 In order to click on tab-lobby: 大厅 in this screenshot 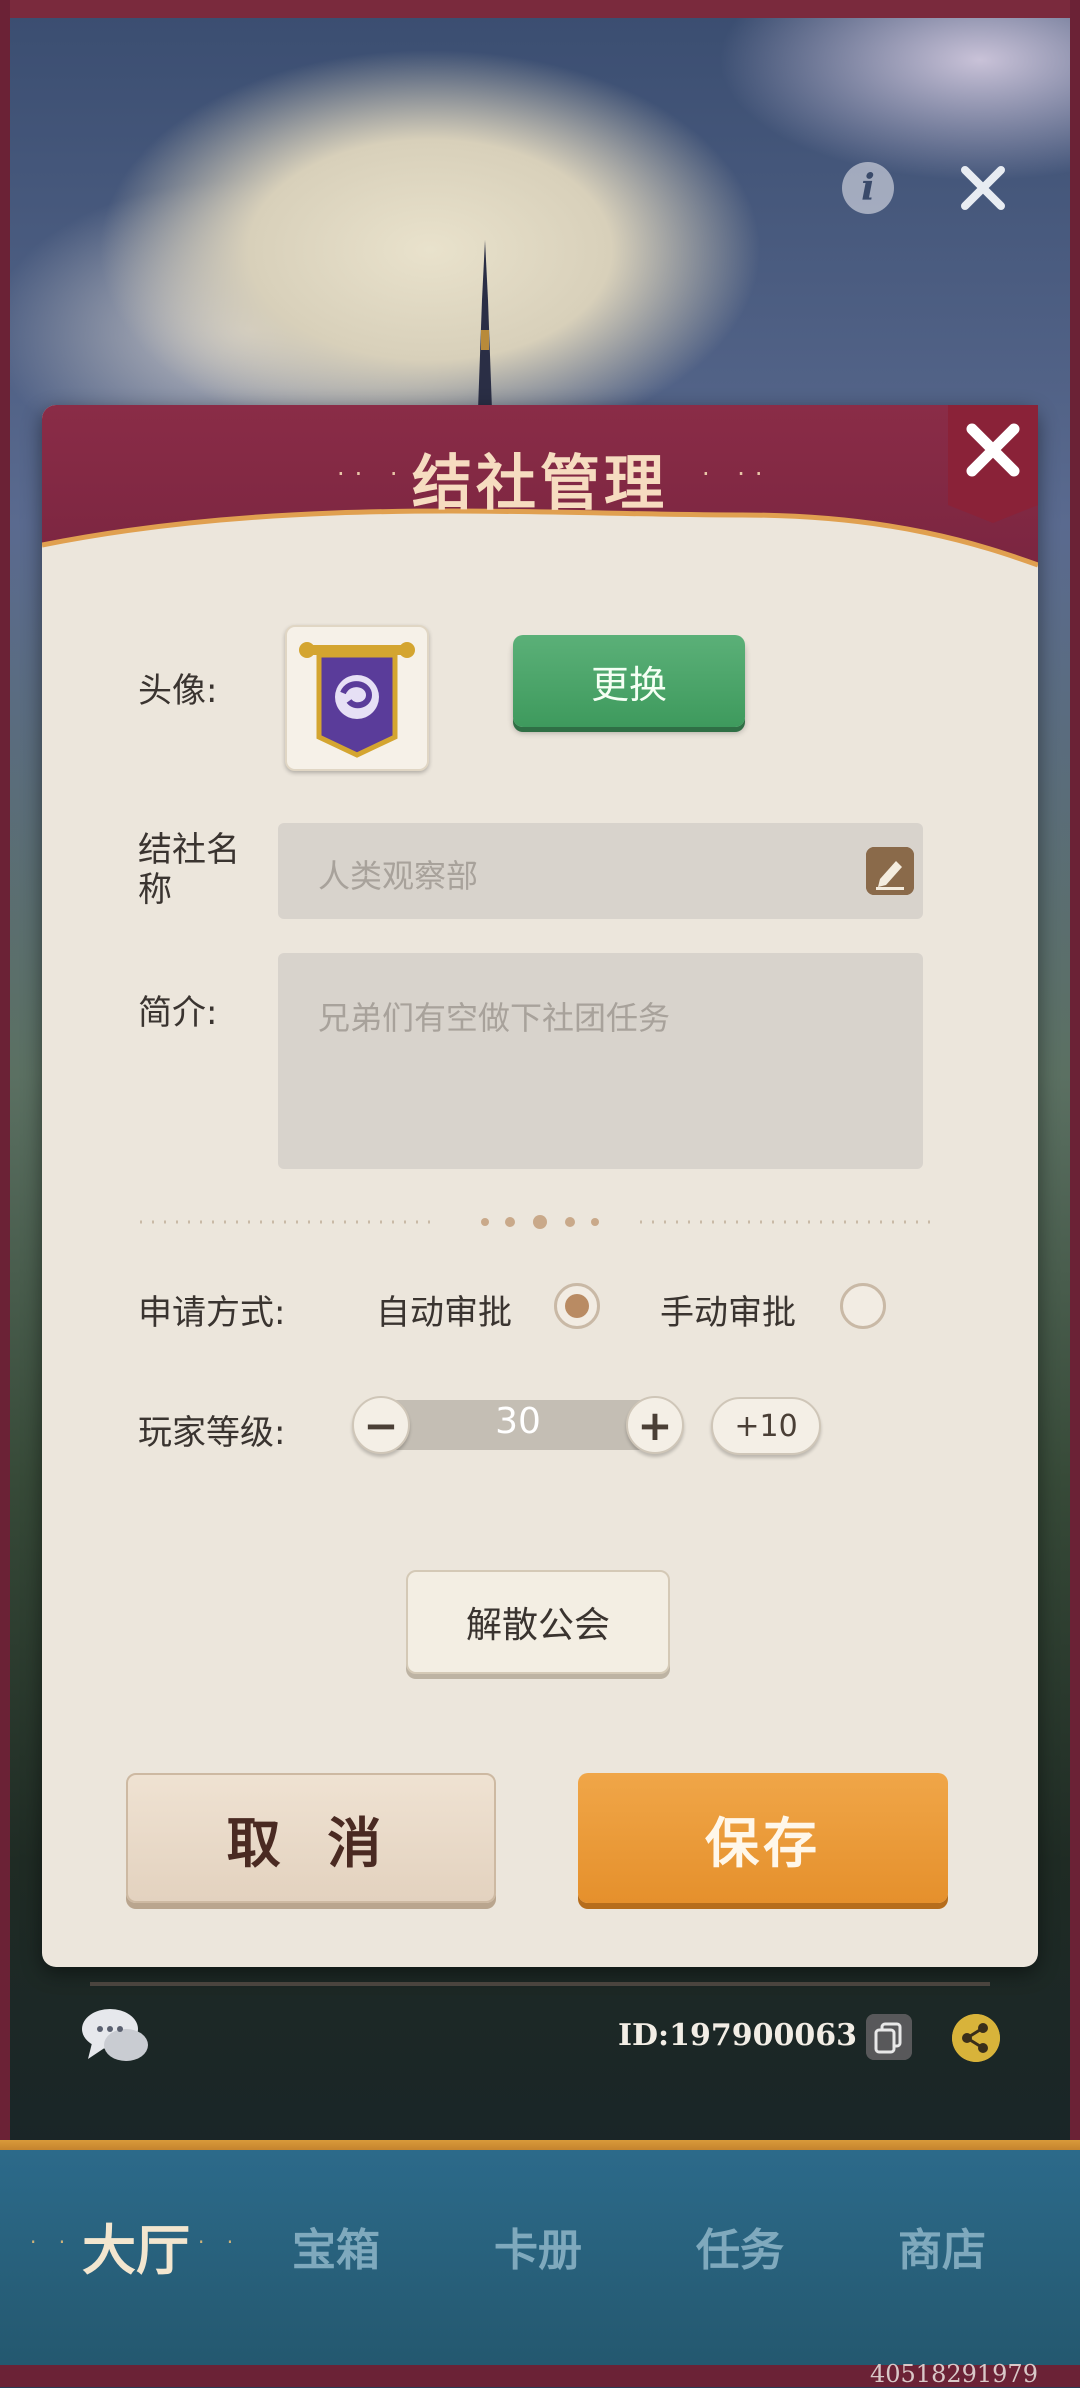, I will do `click(136, 2245)`.